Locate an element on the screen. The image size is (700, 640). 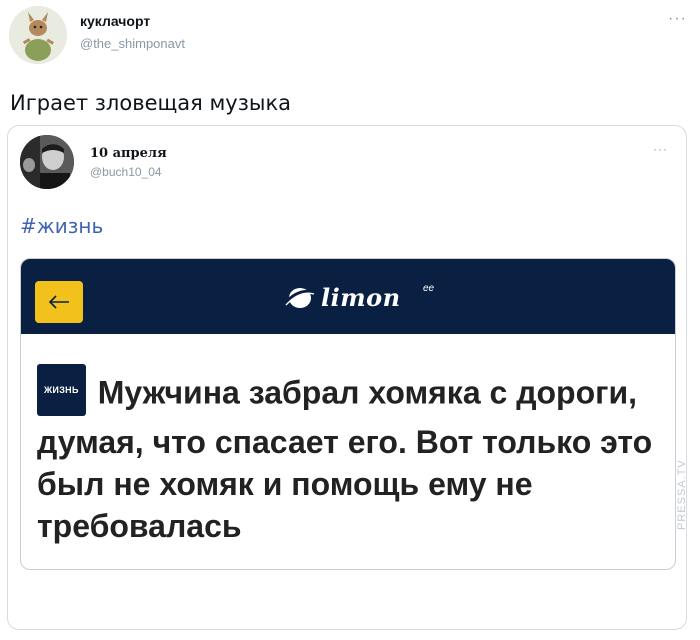
limon-logo: limon ee is located at coordinates (359, 299).